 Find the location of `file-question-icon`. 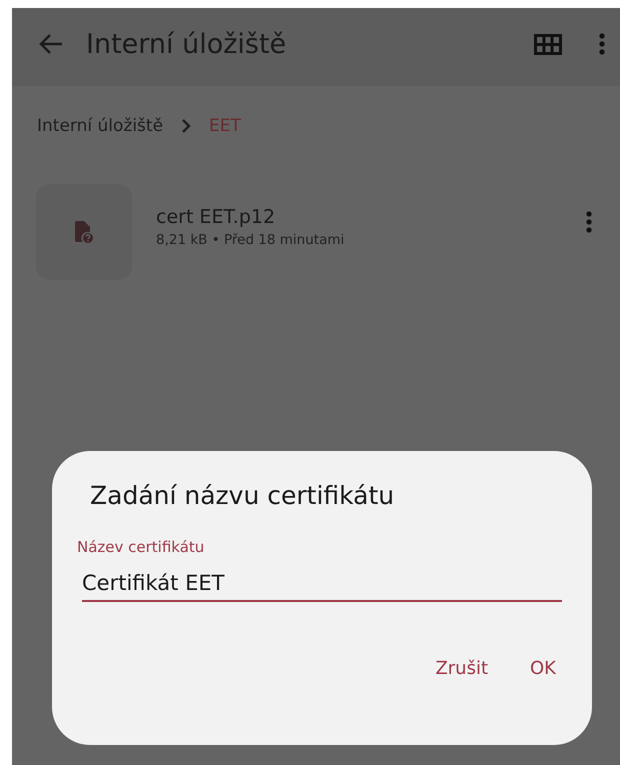

file-question-icon is located at coordinates (84, 232).